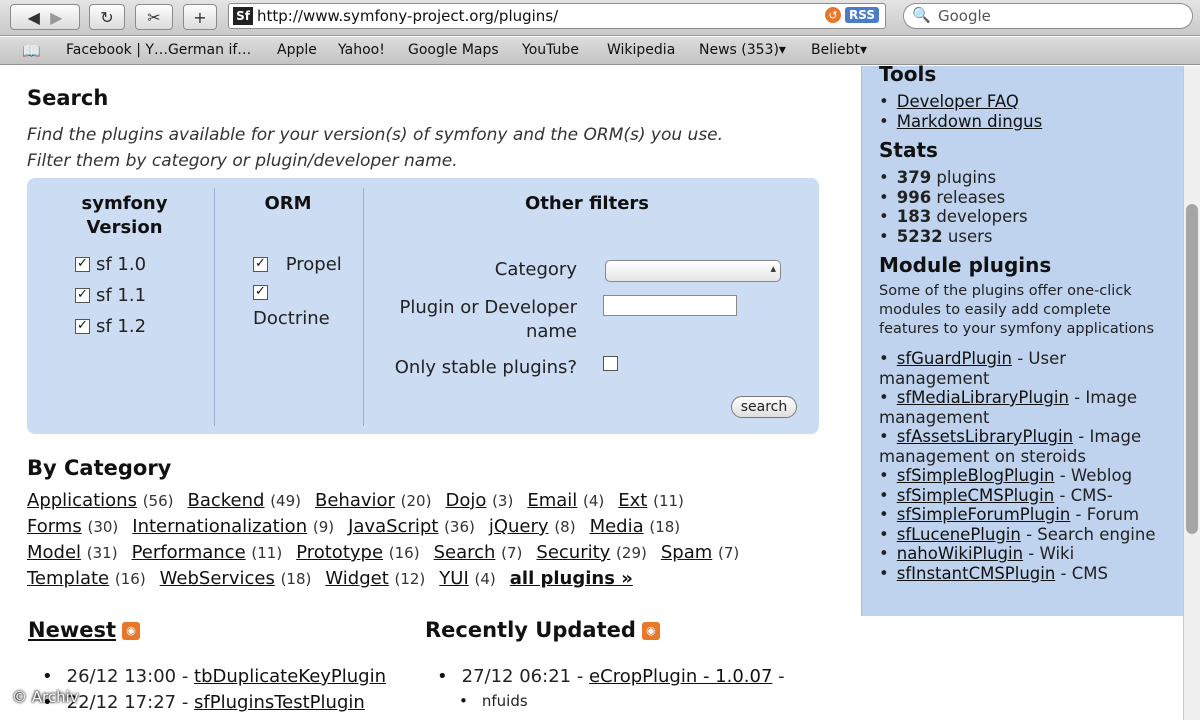 This screenshot has height=720, width=1200. Describe the element at coordinates (1105, 514) in the screenshot. I see `module-description: - Forum` at that location.